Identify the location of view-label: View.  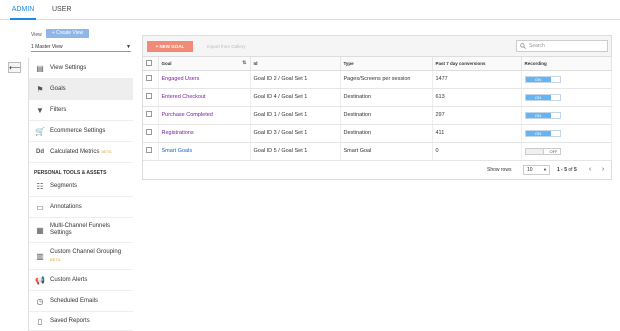
(36, 35).